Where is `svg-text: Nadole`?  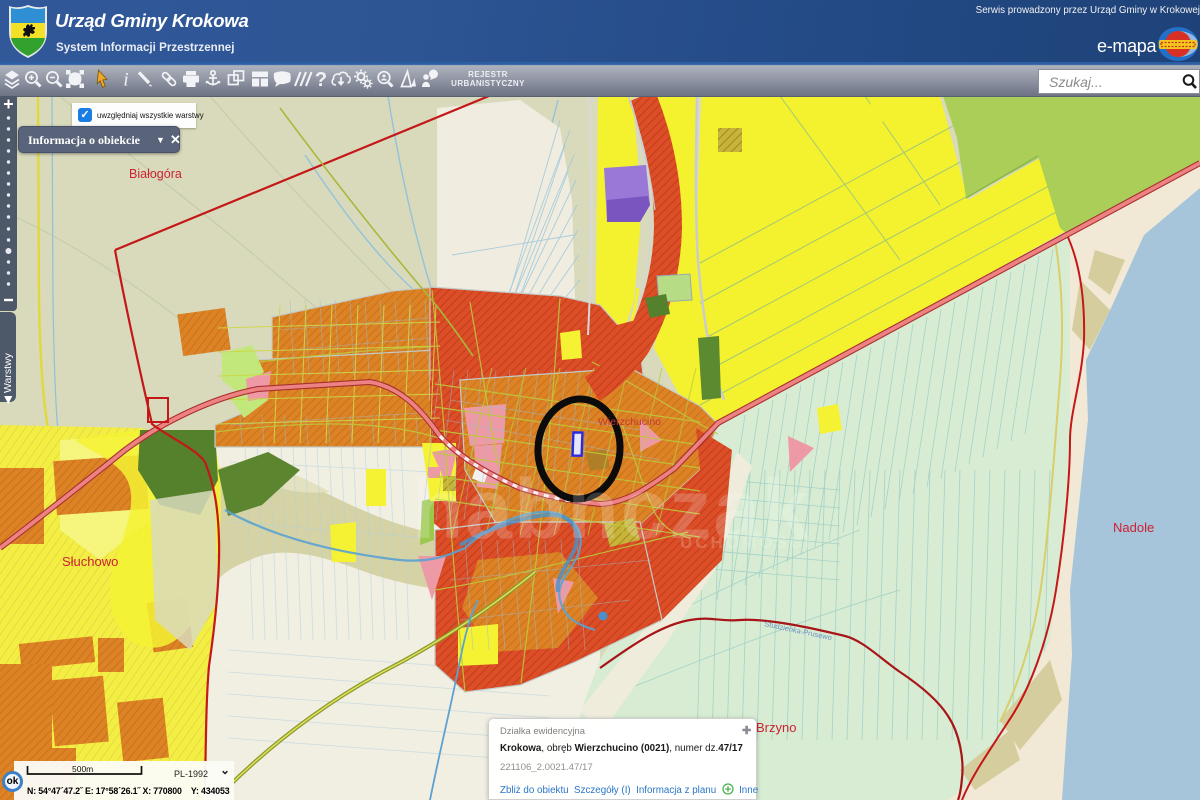 svg-text: Nadole is located at coordinates (1133, 527).